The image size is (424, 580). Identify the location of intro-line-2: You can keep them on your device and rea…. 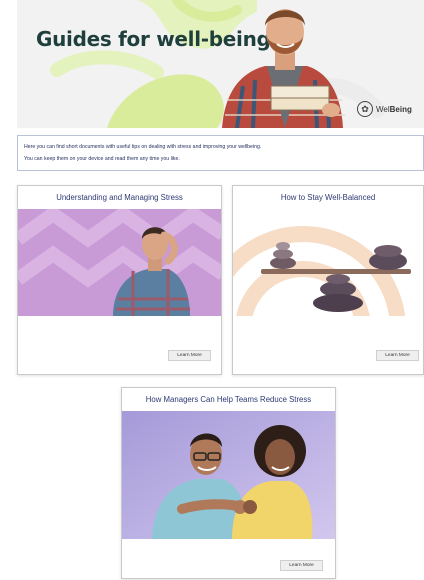
(102, 159).